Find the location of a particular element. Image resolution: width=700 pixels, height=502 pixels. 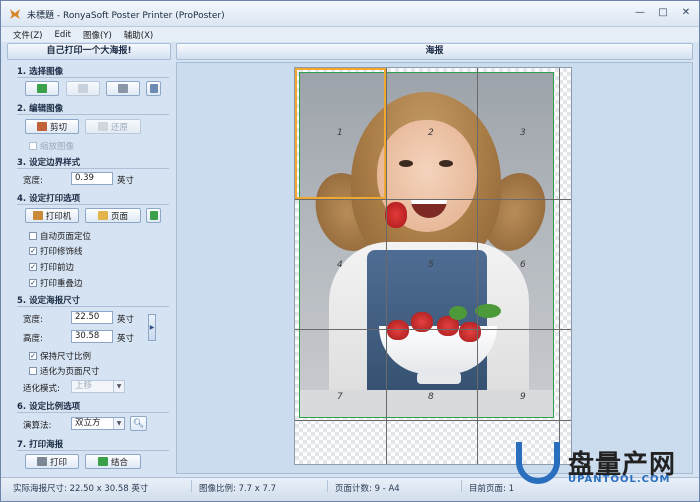

tile-number: 6 is located at coordinates (523, 265).